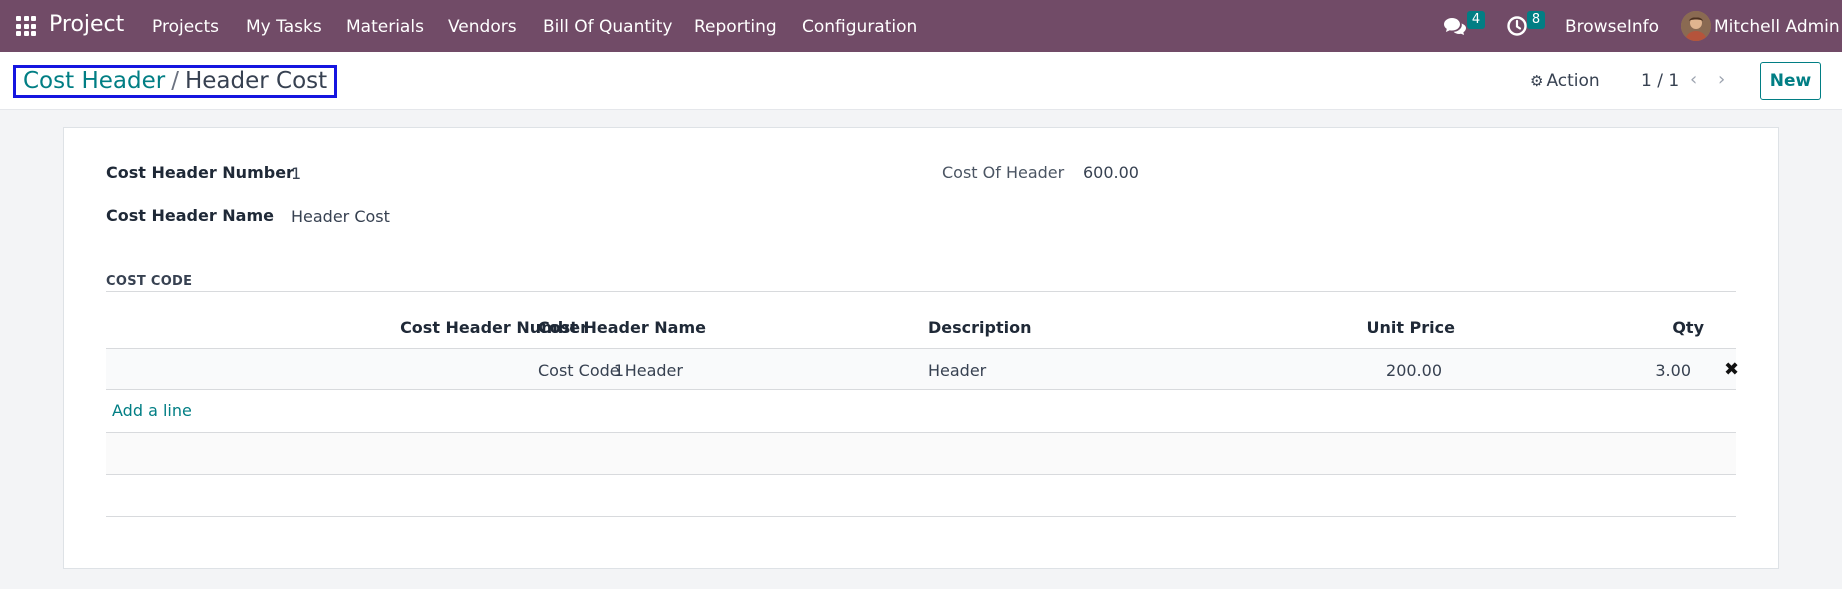  Describe the element at coordinates (1573, 81) in the screenshot. I see `action-label: Action` at that location.